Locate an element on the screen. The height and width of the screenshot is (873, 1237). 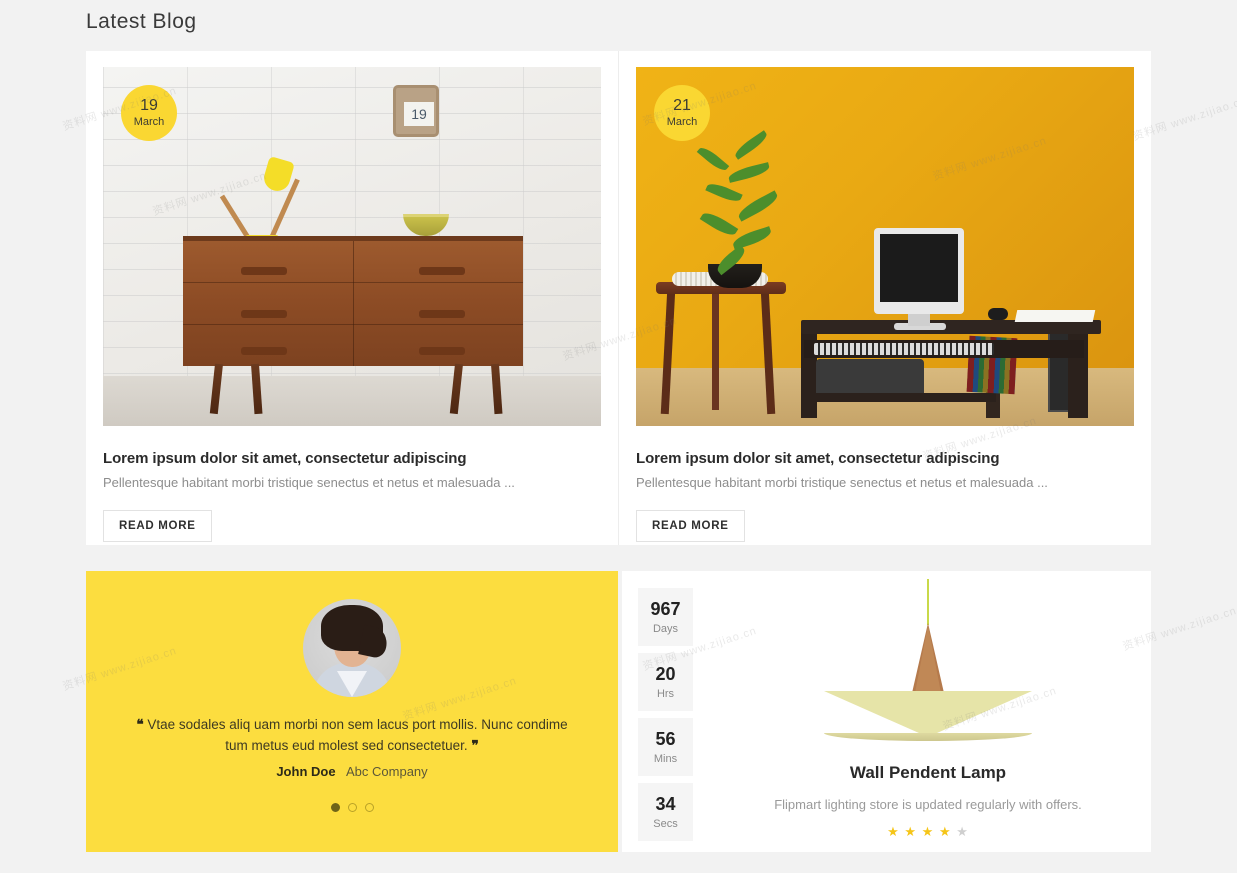
countdown-minutes-label: Mins is located at coordinates (665, 758).